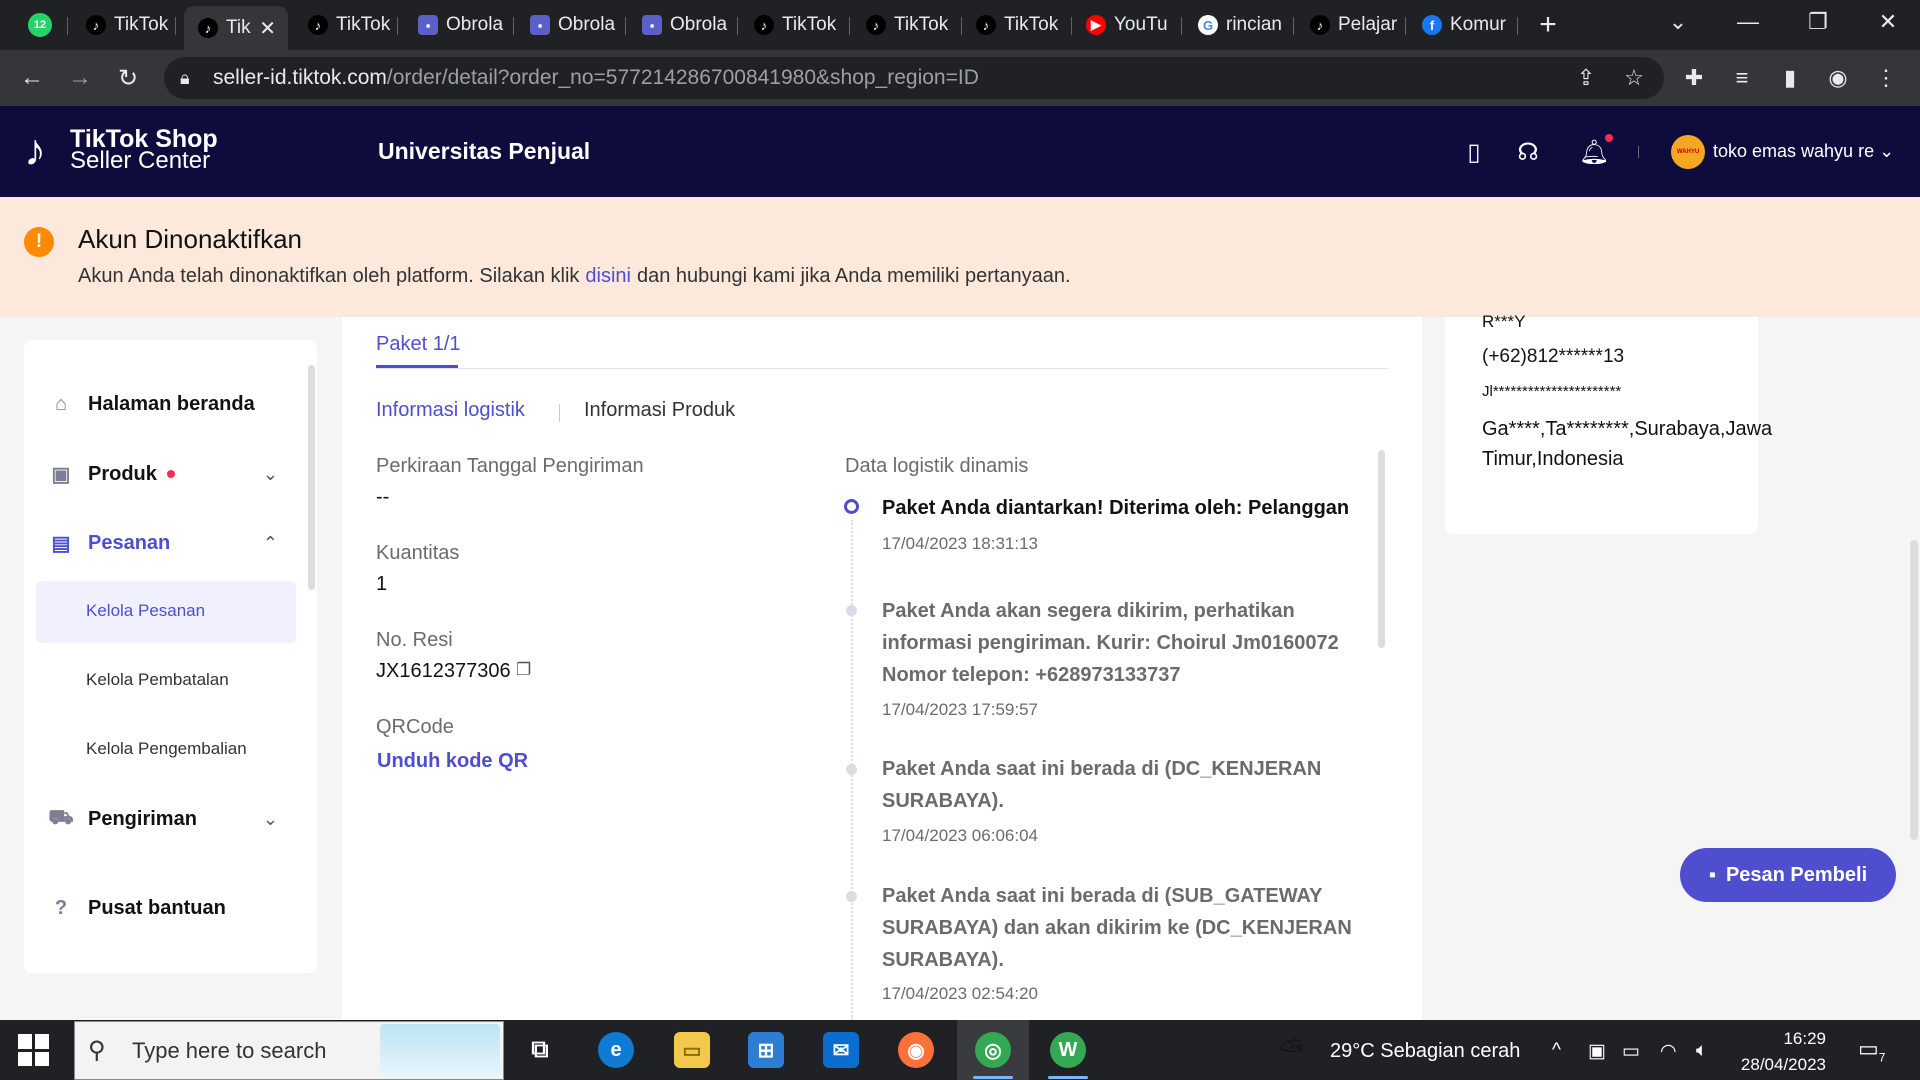 The width and height of the screenshot is (1920, 1080). I want to click on sidebar-item-label: Pesanan, so click(129, 542).